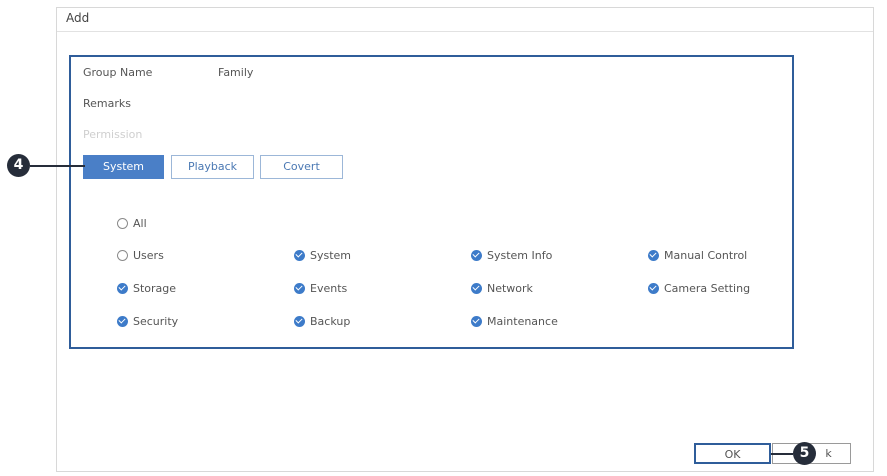 Image resolution: width=887 pixels, height=476 pixels. What do you see at coordinates (156, 321) in the screenshot?
I see `perm-label: Security` at bounding box center [156, 321].